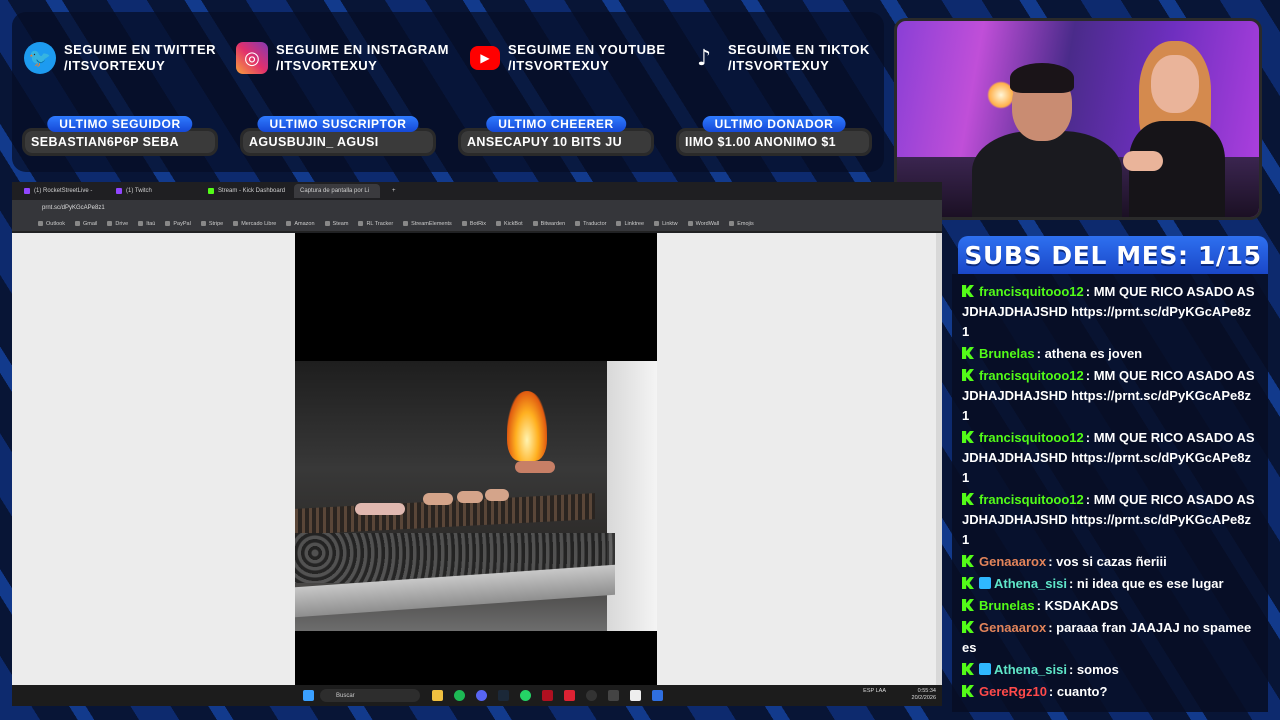 This screenshot has height=720, width=1280. What do you see at coordinates (477, 208) in the screenshot?
I see `address-bar: prnt.sc/dPyKGcAPe8z1` at bounding box center [477, 208].